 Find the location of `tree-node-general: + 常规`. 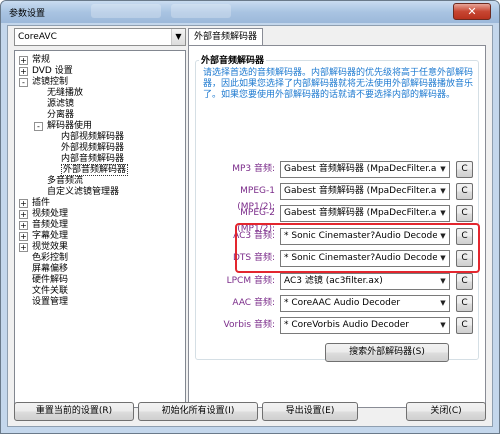

tree-node-general: + 常规 is located at coordinates (34, 60).